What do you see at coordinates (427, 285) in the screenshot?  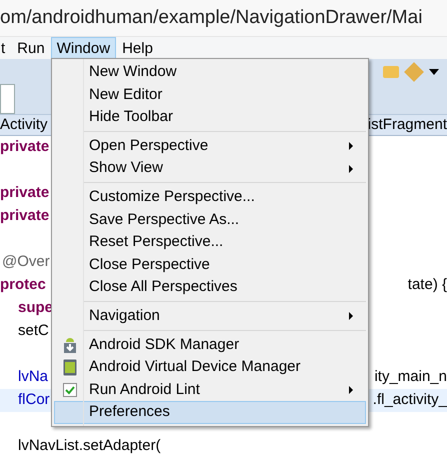 I see `code-text: tate) {` at bounding box center [427, 285].